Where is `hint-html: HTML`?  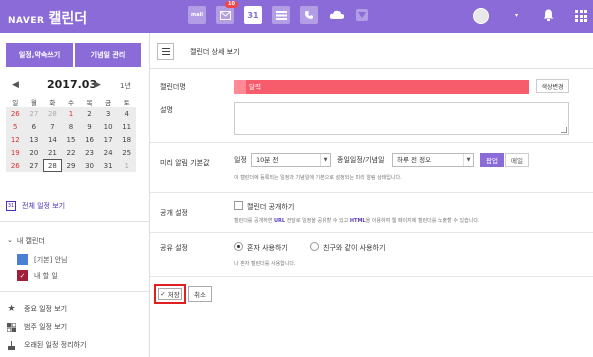
hint-html: HTML is located at coordinates (357, 221).